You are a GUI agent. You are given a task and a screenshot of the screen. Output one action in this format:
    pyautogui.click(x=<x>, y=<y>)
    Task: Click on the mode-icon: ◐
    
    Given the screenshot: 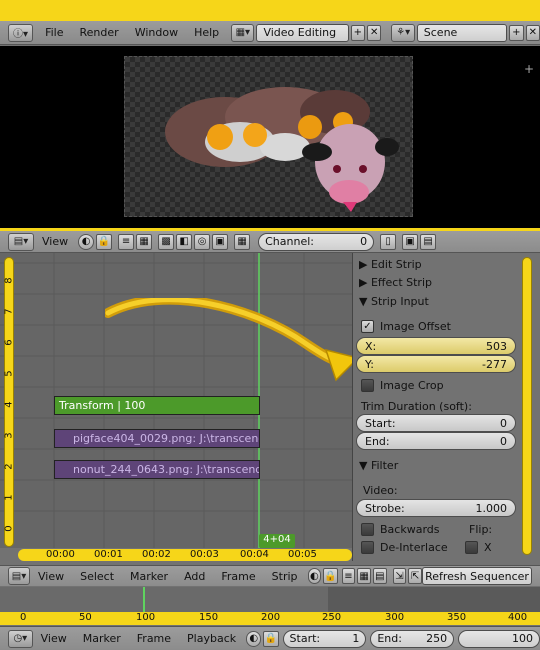 What is the action you would take?
    pyautogui.click(x=314, y=576)
    